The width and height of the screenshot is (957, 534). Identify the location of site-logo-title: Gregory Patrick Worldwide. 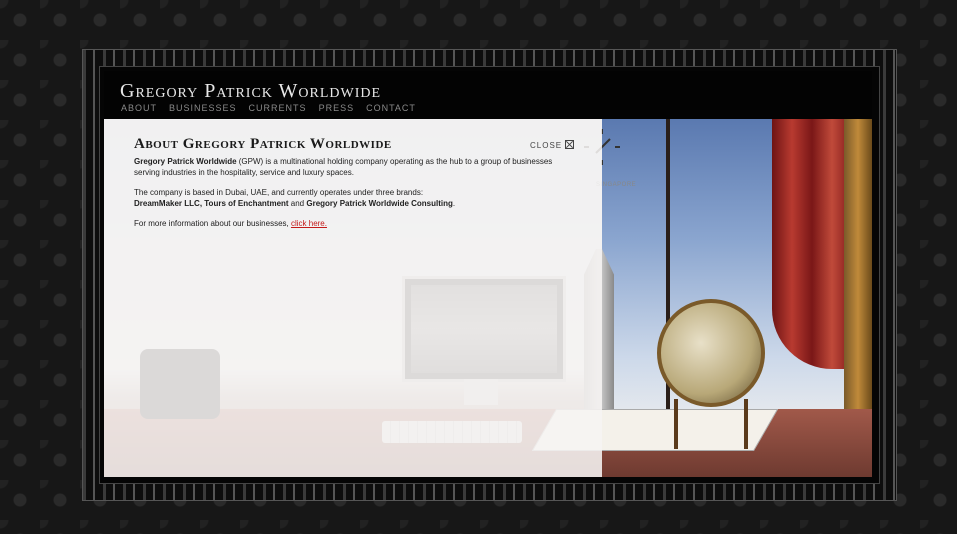
(250, 91).